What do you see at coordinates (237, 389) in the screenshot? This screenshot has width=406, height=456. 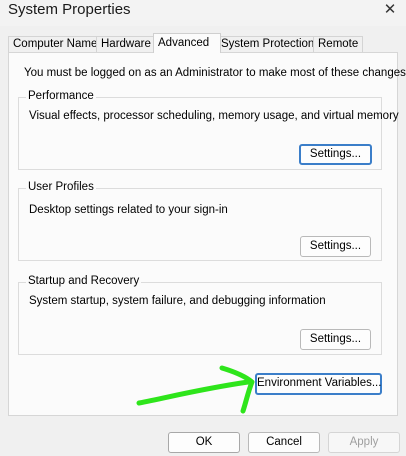 I see `annotation-arrow-head` at bounding box center [237, 389].